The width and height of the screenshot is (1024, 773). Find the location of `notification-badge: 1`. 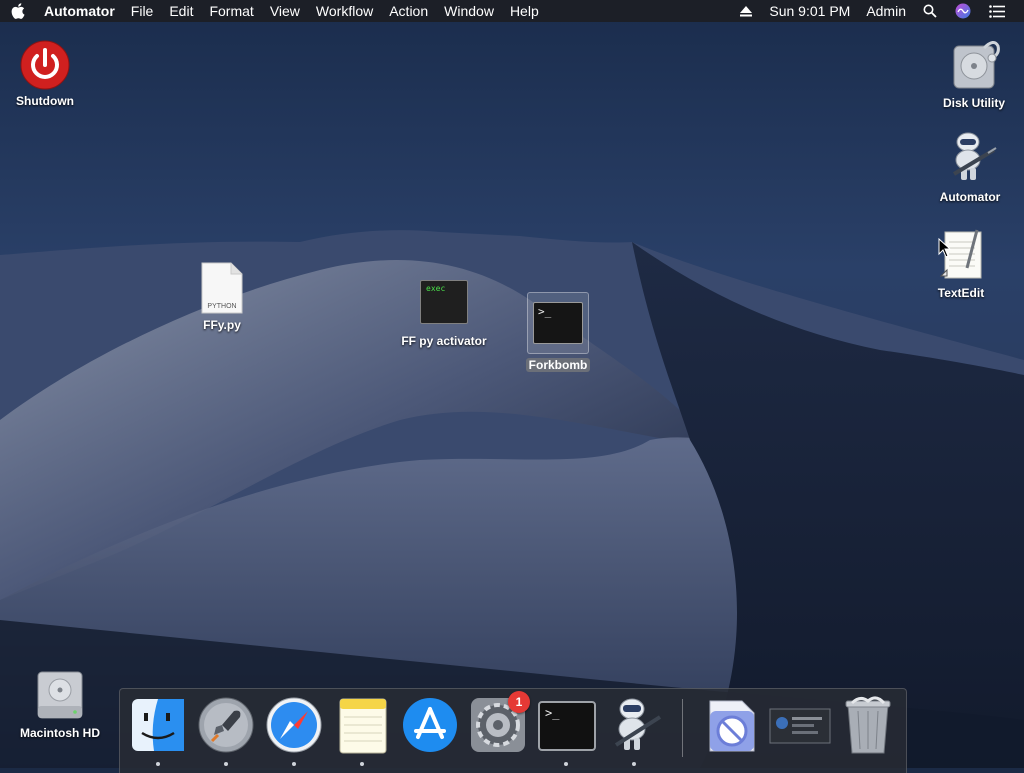

notification-badge: 1 is located at coordinates (519, 702).